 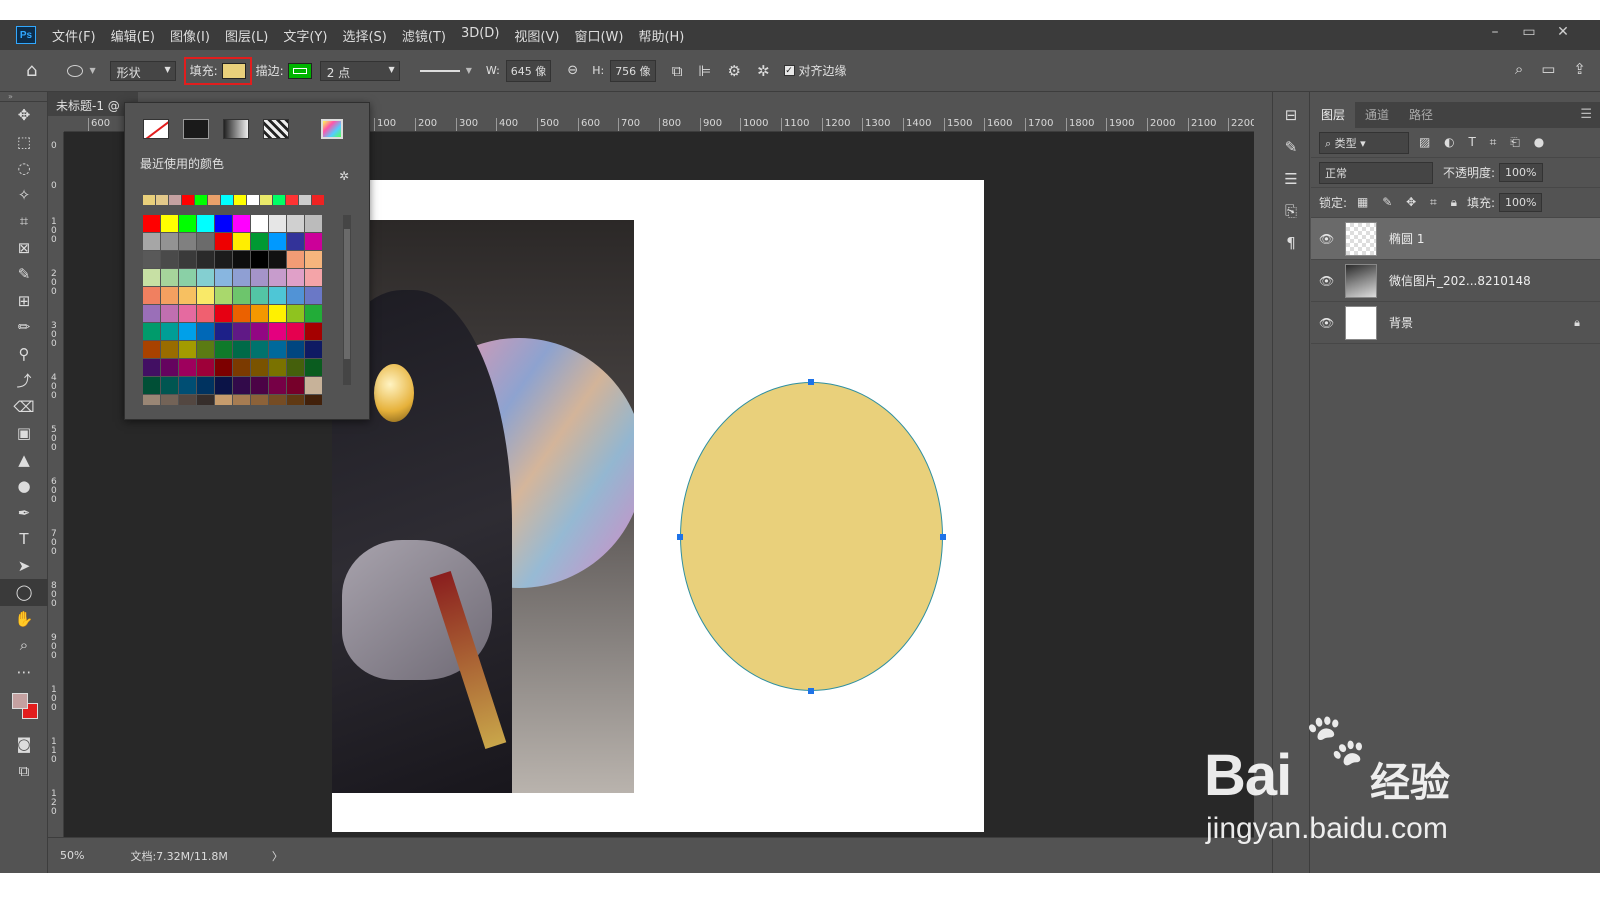 I want to click on gradient-tool-icon: ▣, so click(x=24, y=433).